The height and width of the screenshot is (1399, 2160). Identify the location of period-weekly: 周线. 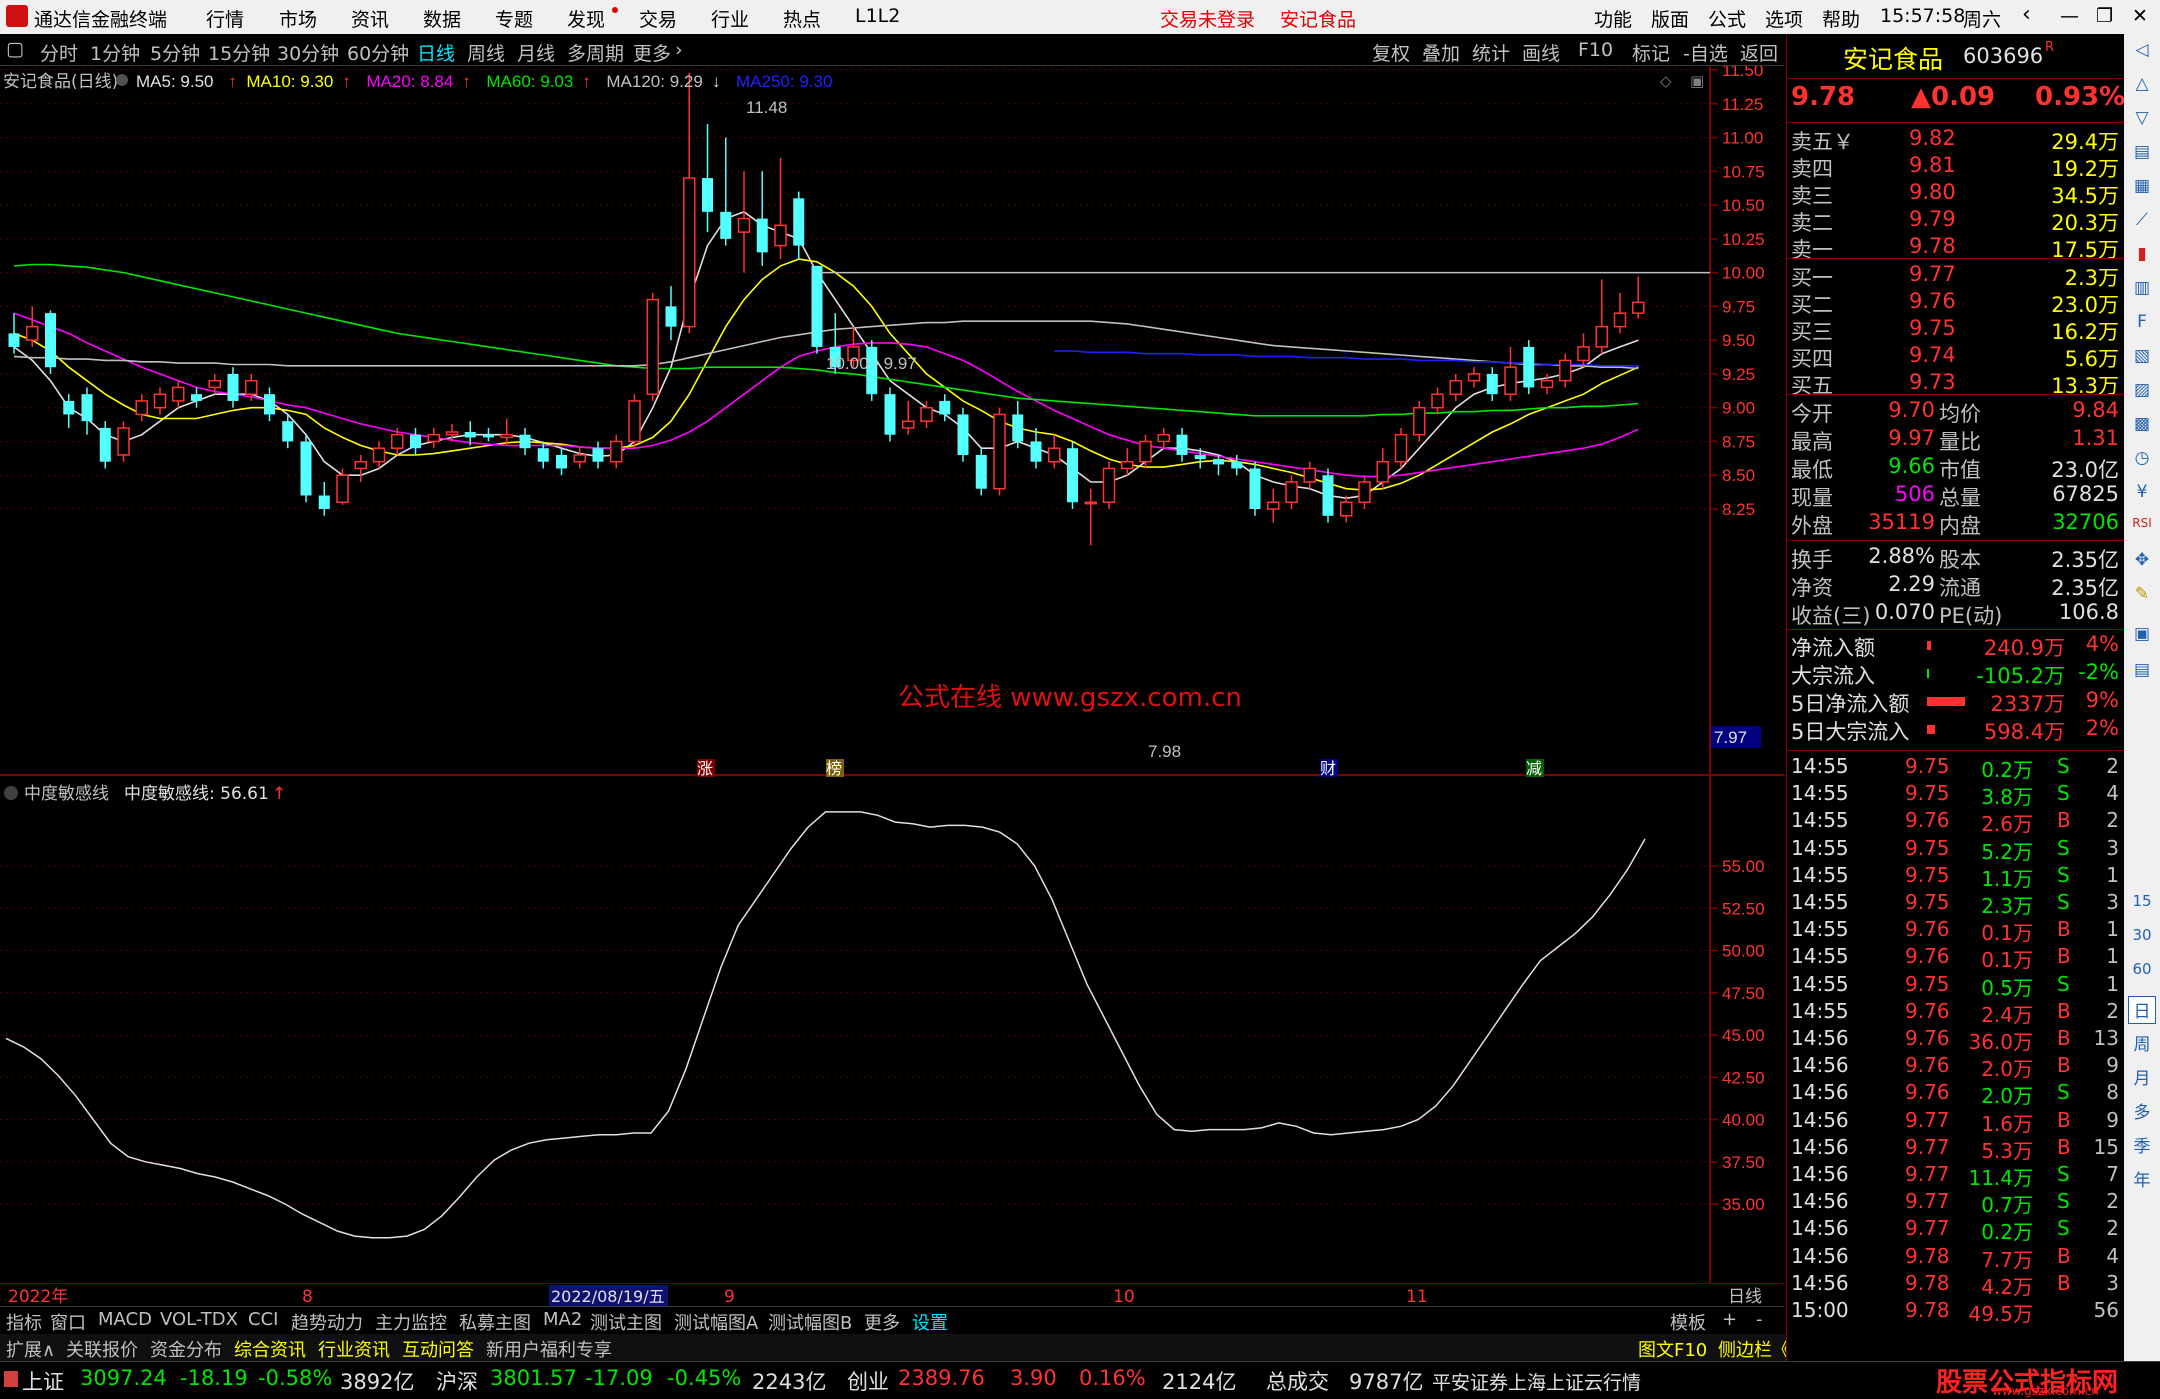
(486, 52).